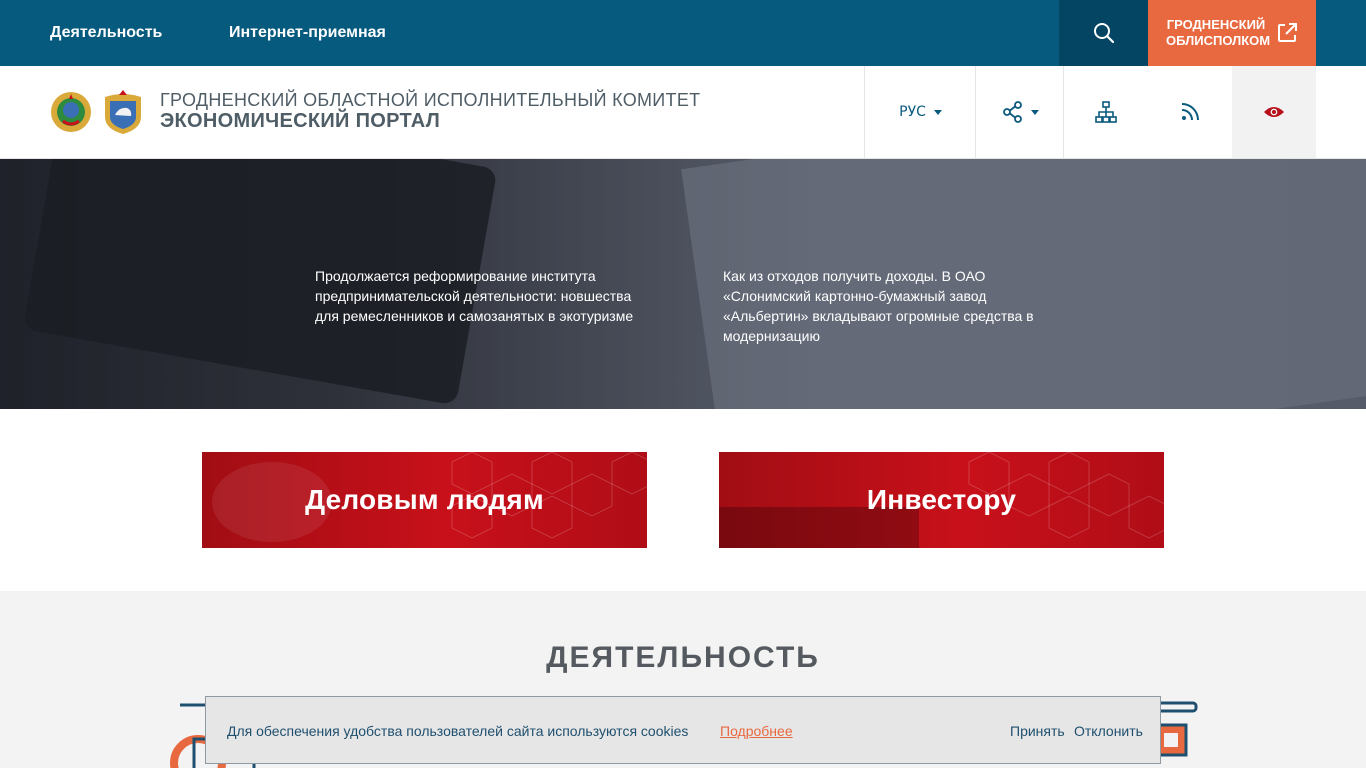 The image size is (1366, 768). Describe the element at coordinates (683, 657) in the screenshot. I see `activity-section-title: ДЕЯТЕЛЬНОСТЬ` at that location.